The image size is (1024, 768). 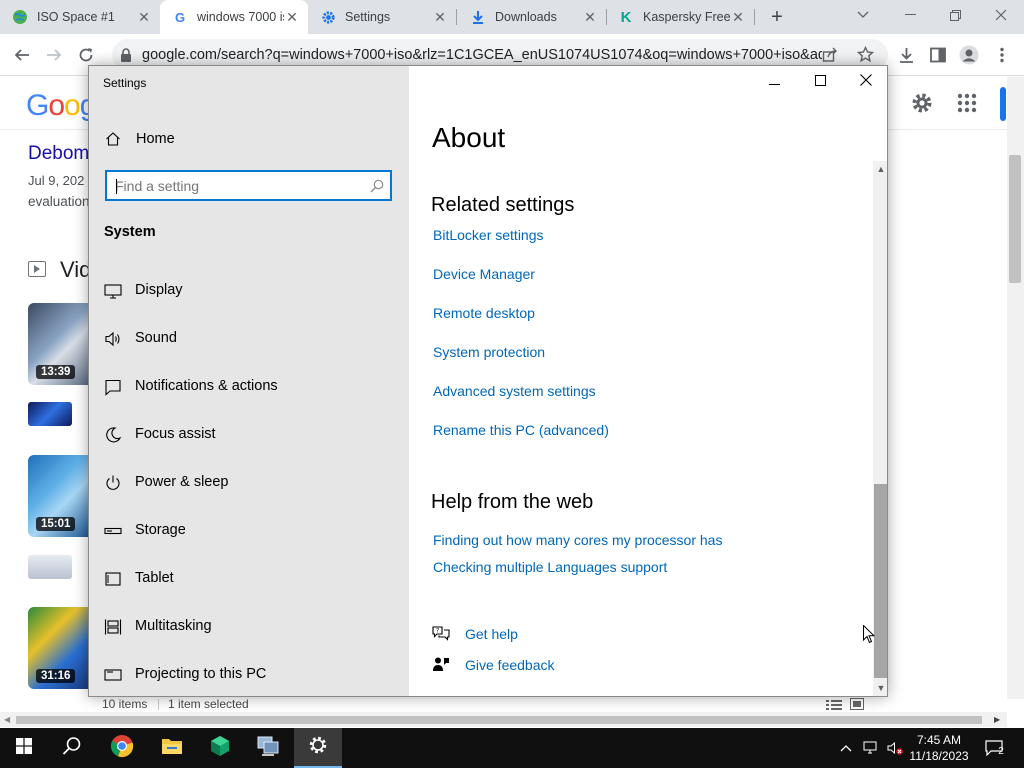 What do you see at coordinates (777, 17) in the screenshot?
I see `new-tab-button: +` at bounding box center [777, 17].